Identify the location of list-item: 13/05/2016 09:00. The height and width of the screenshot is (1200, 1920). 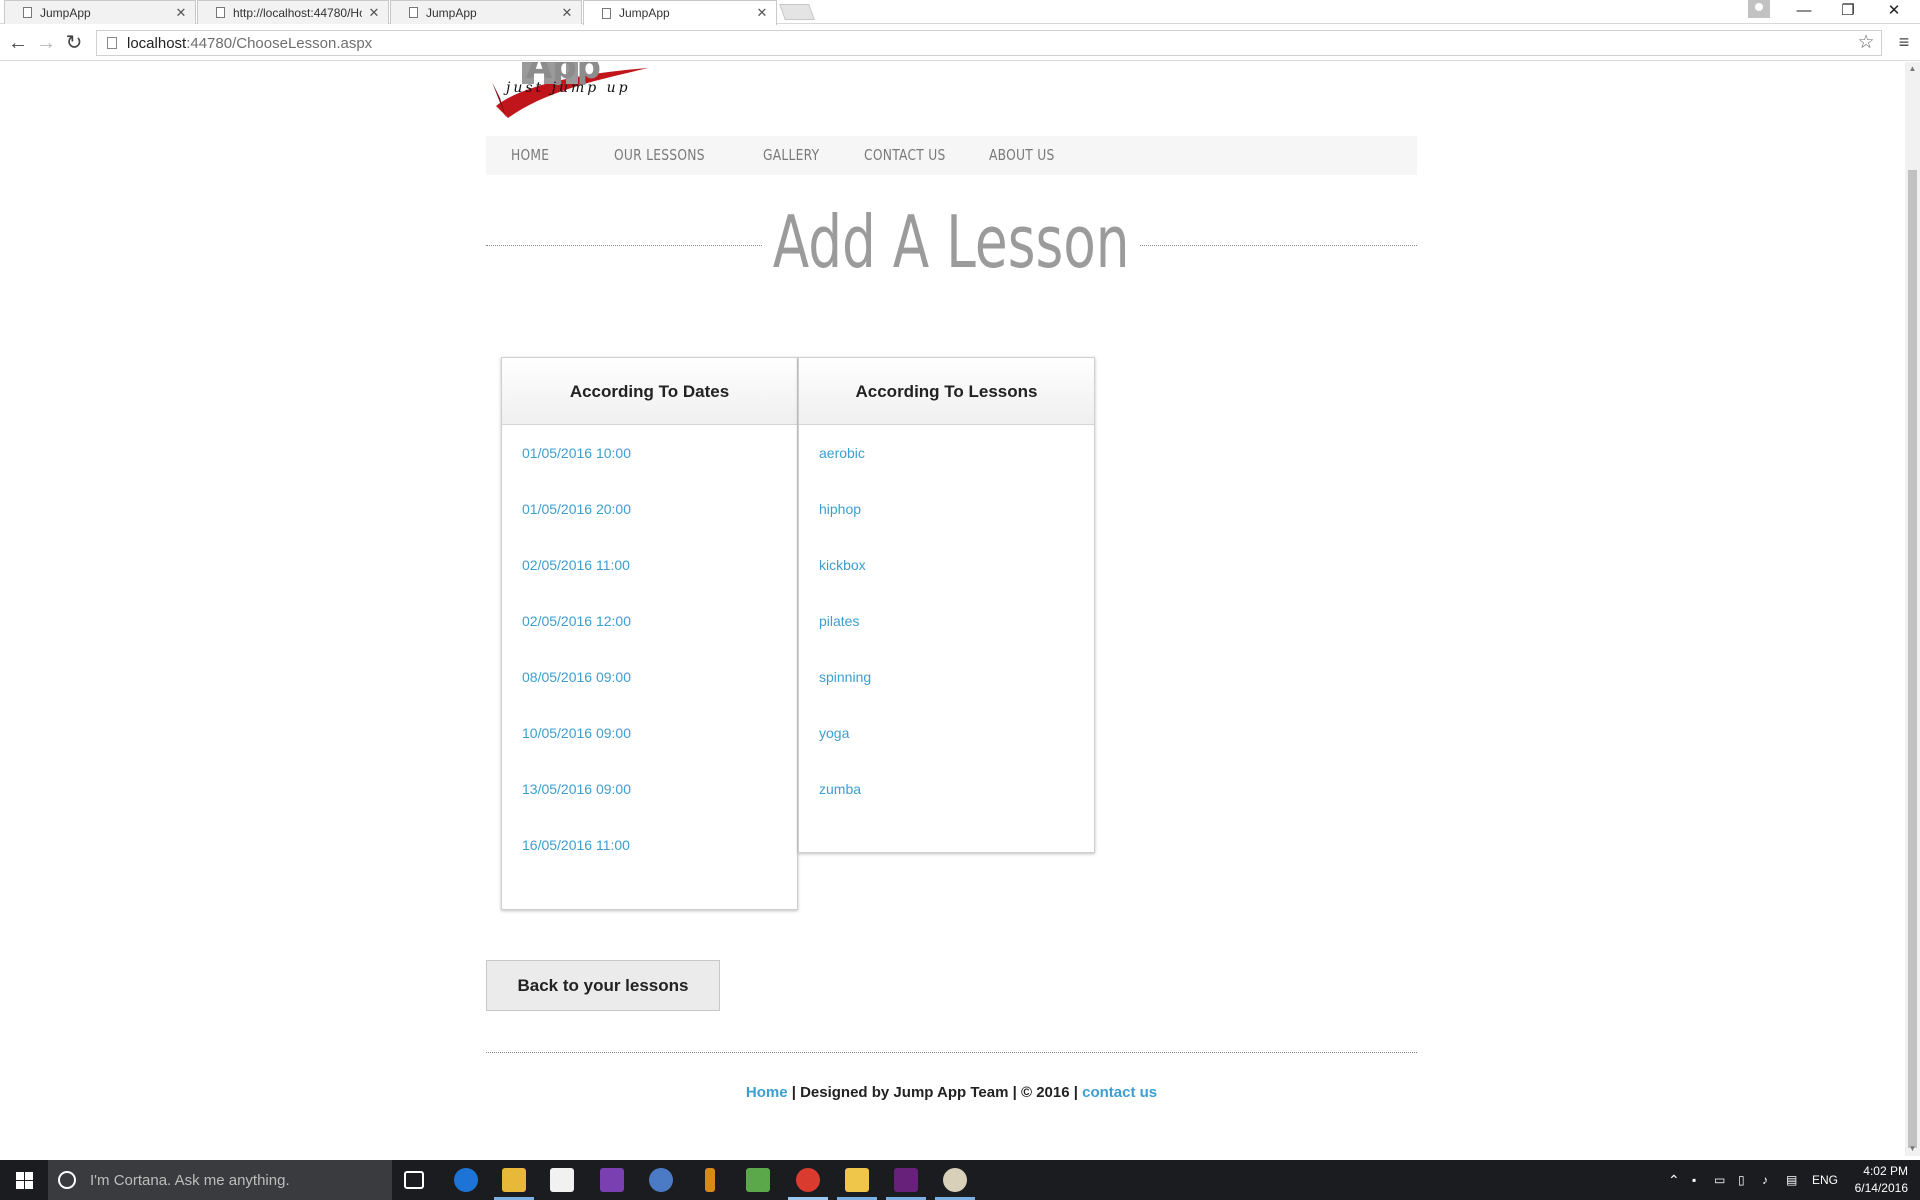
(649, 799).